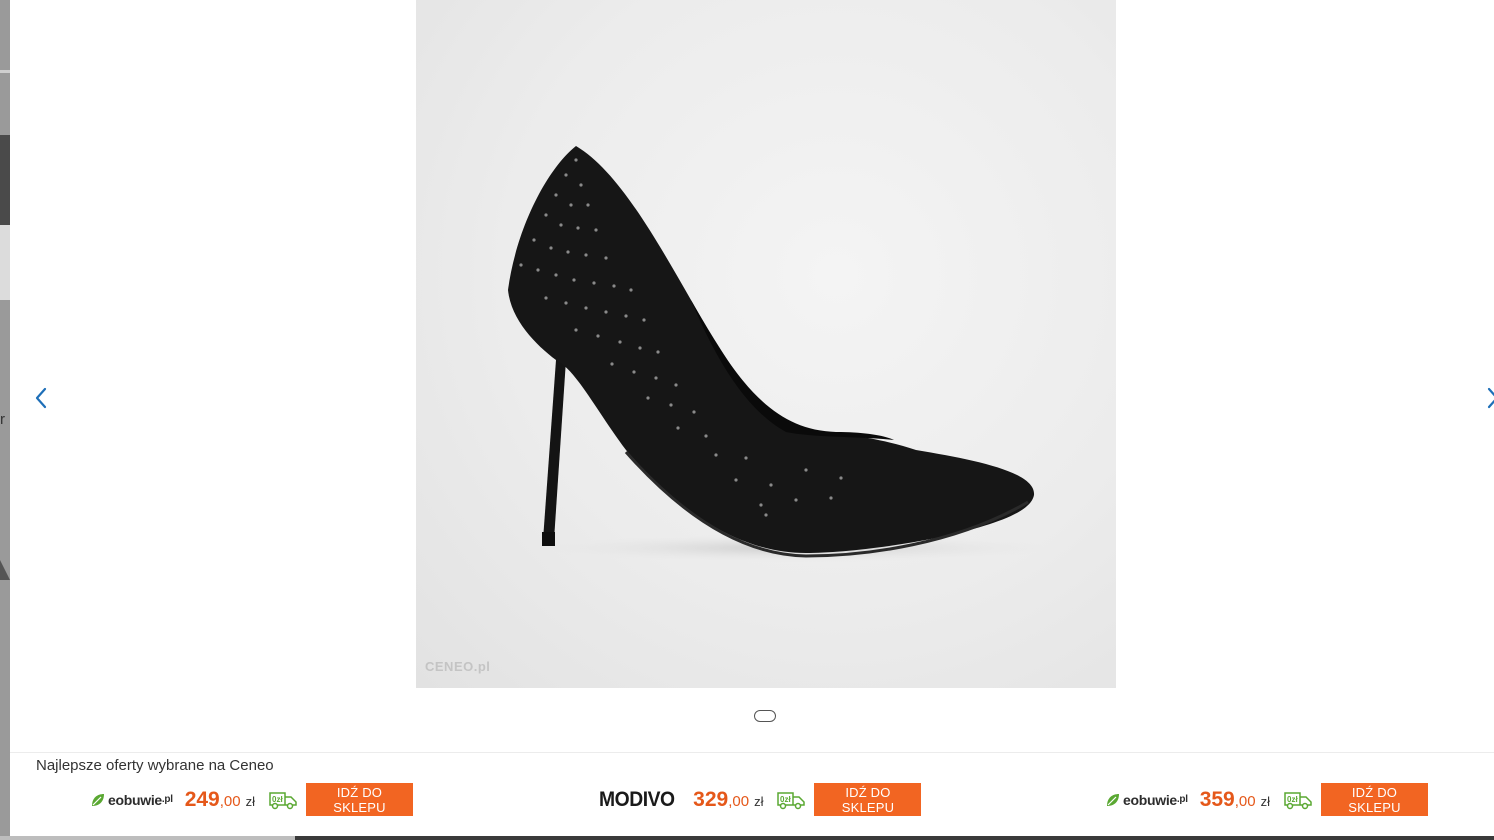  I want to click on offer-item: eobuwie .pl 249,00 zł 0zł IDŹ DO SKLEPU, so click(251, 799).